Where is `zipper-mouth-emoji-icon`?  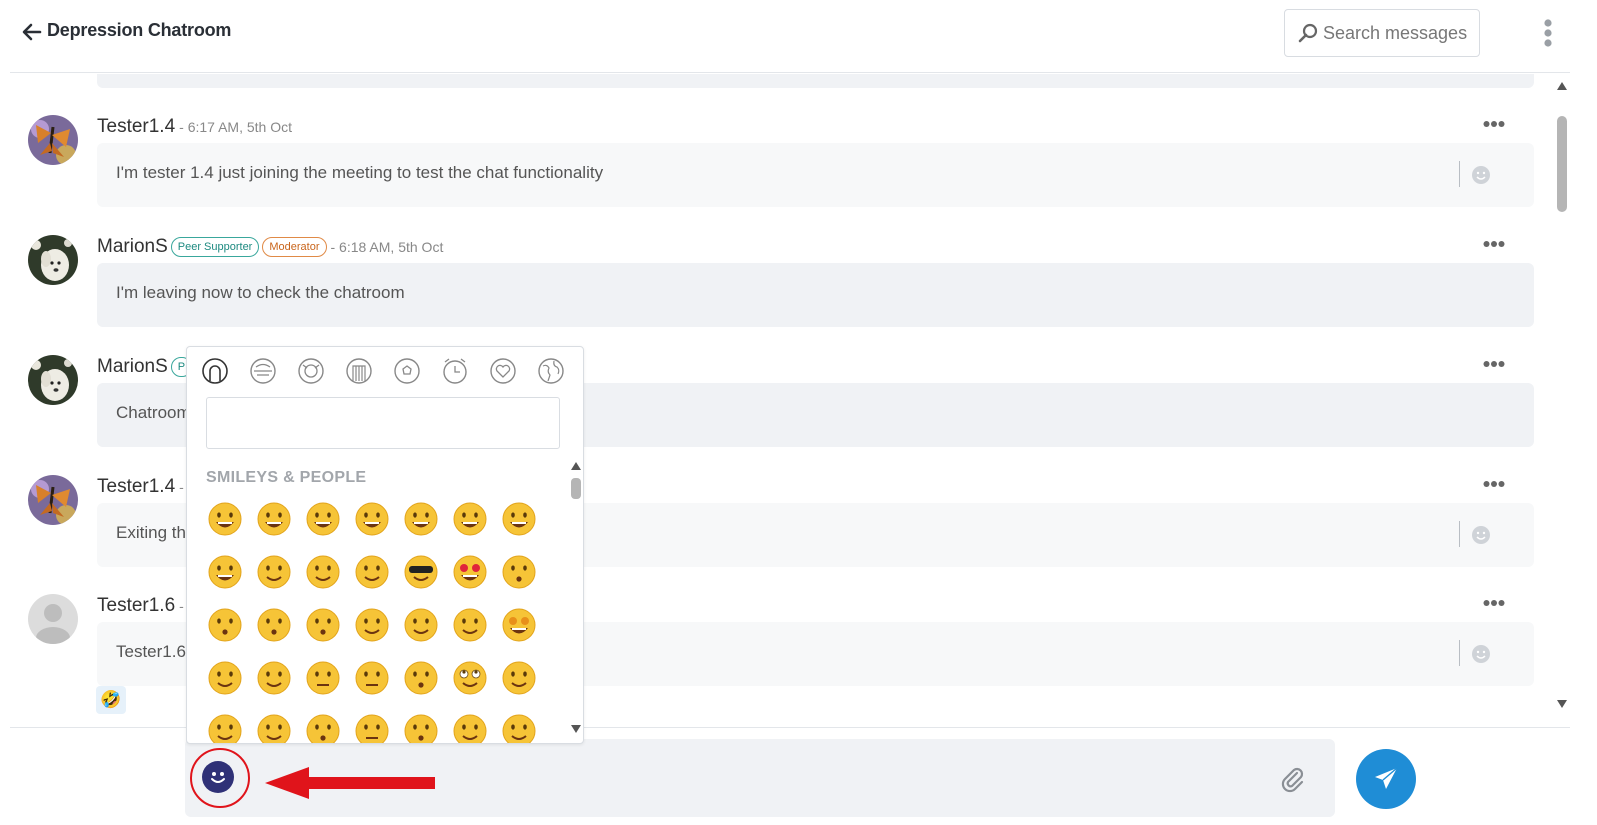 zipper-mouth-emoji-icon is located at coordinates (372, 729).